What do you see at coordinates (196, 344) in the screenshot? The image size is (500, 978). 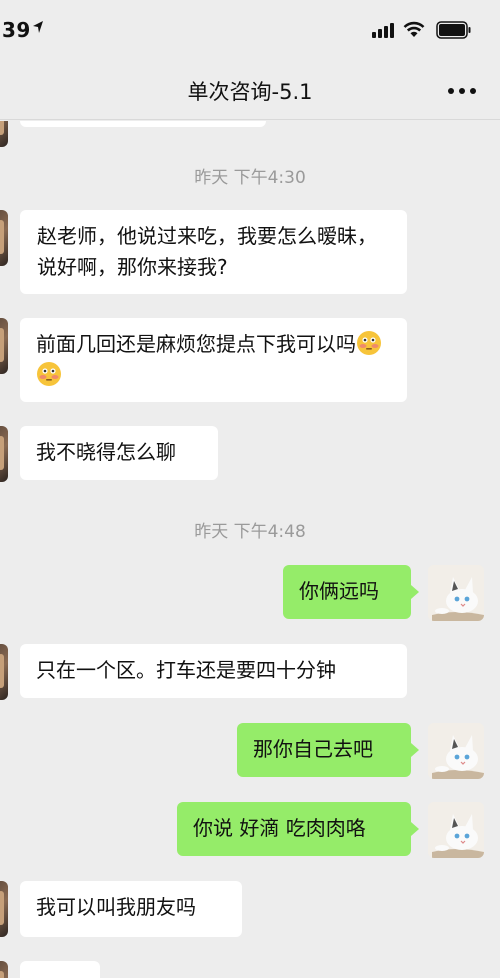 I see `message-text: 前面几回还是麻烦您提点下我可以吗` at bounding box center [196, 344].